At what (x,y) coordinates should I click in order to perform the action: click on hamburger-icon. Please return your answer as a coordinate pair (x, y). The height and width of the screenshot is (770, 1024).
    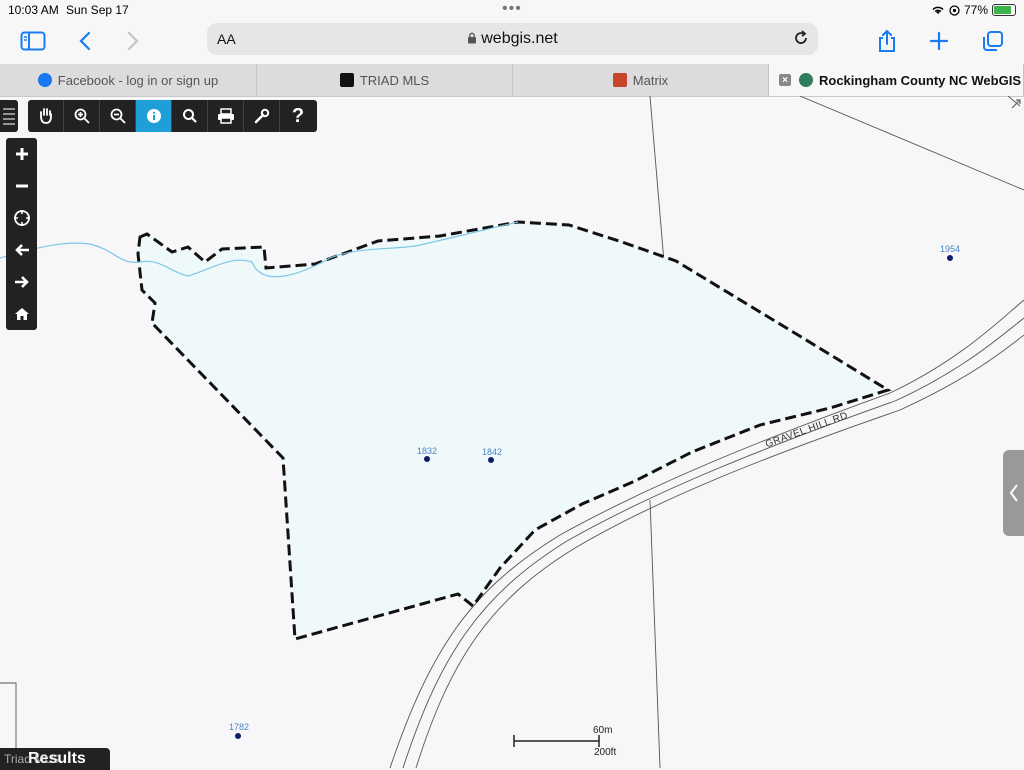
    Looking at the image, I should click on (9, 116).